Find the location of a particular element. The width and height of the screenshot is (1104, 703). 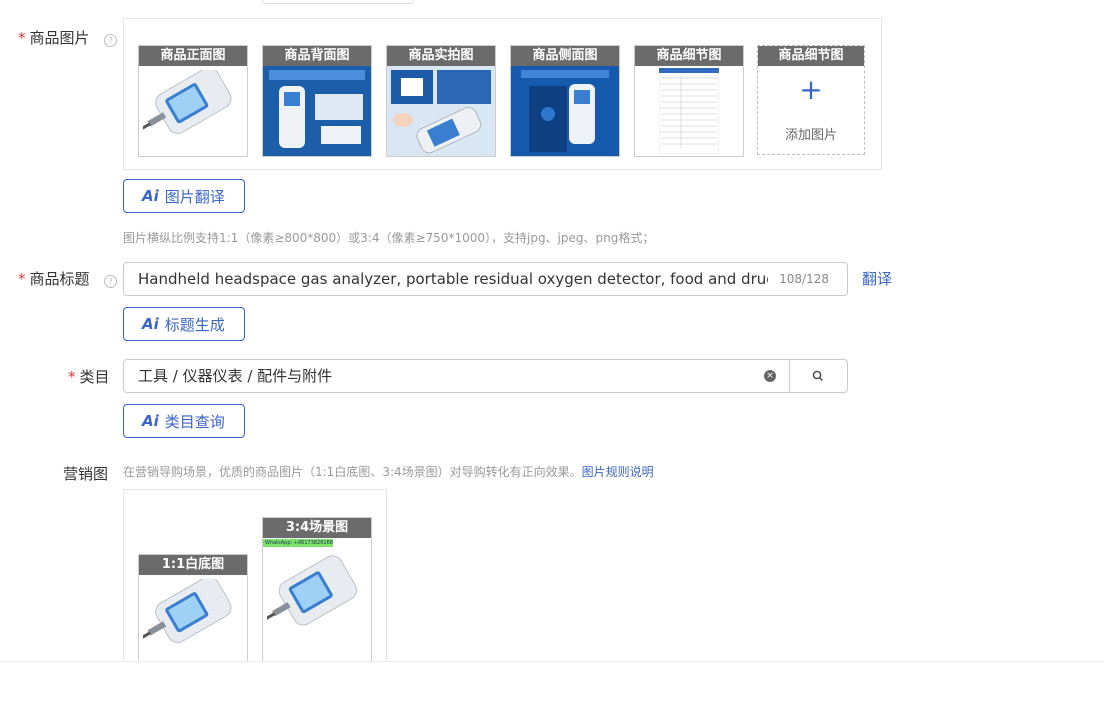

image-thumbnail-back: 商品背面图 is located at coordinates (317, 101).